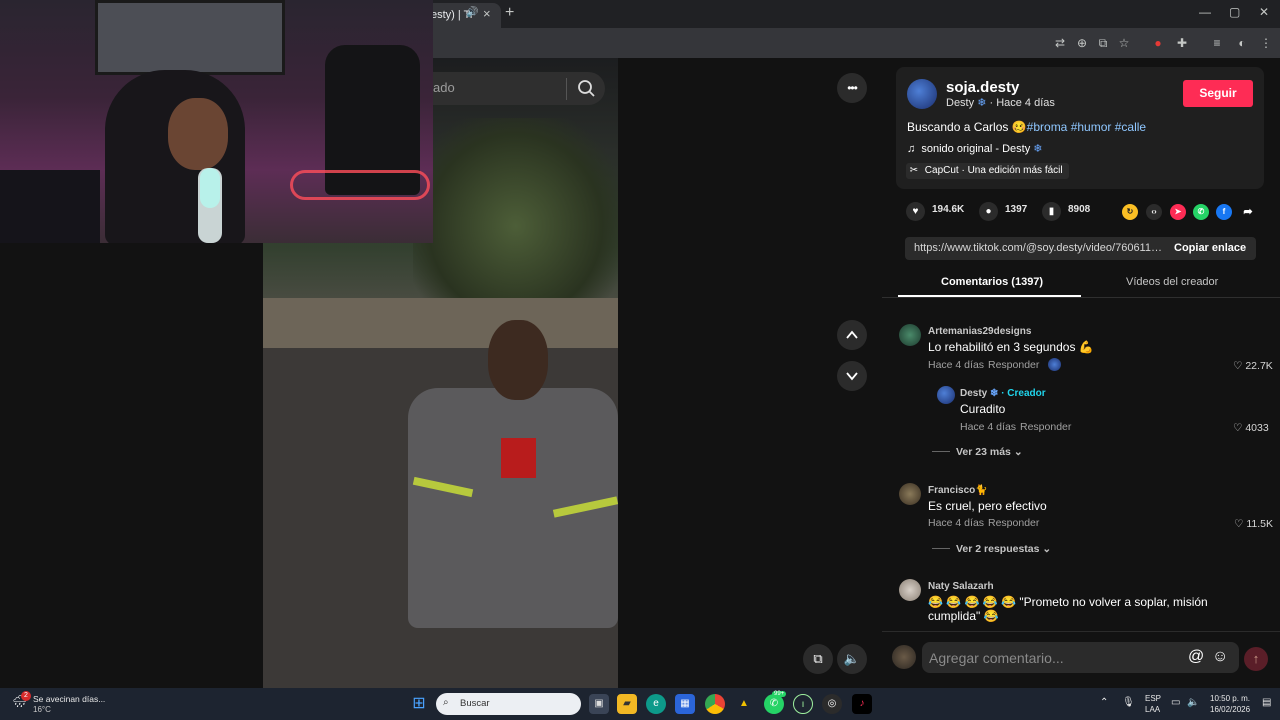 The width and height of the screenshot is (1280, 720). Describe the element at coordinates (1154, 212) in the screenshot. I see `embed-icon: ‹›` at that location.